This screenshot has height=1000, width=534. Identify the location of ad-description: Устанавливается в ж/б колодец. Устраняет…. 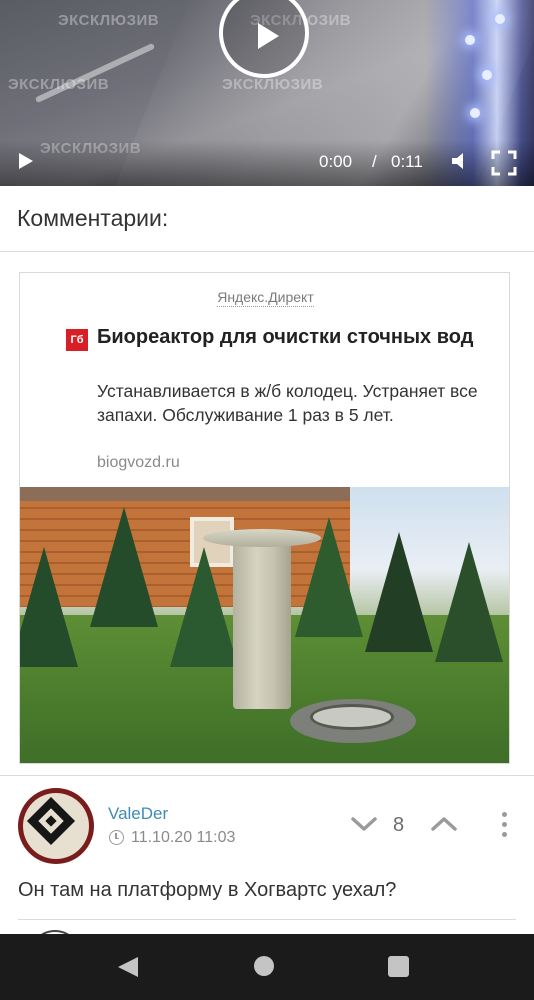
(287, 403).